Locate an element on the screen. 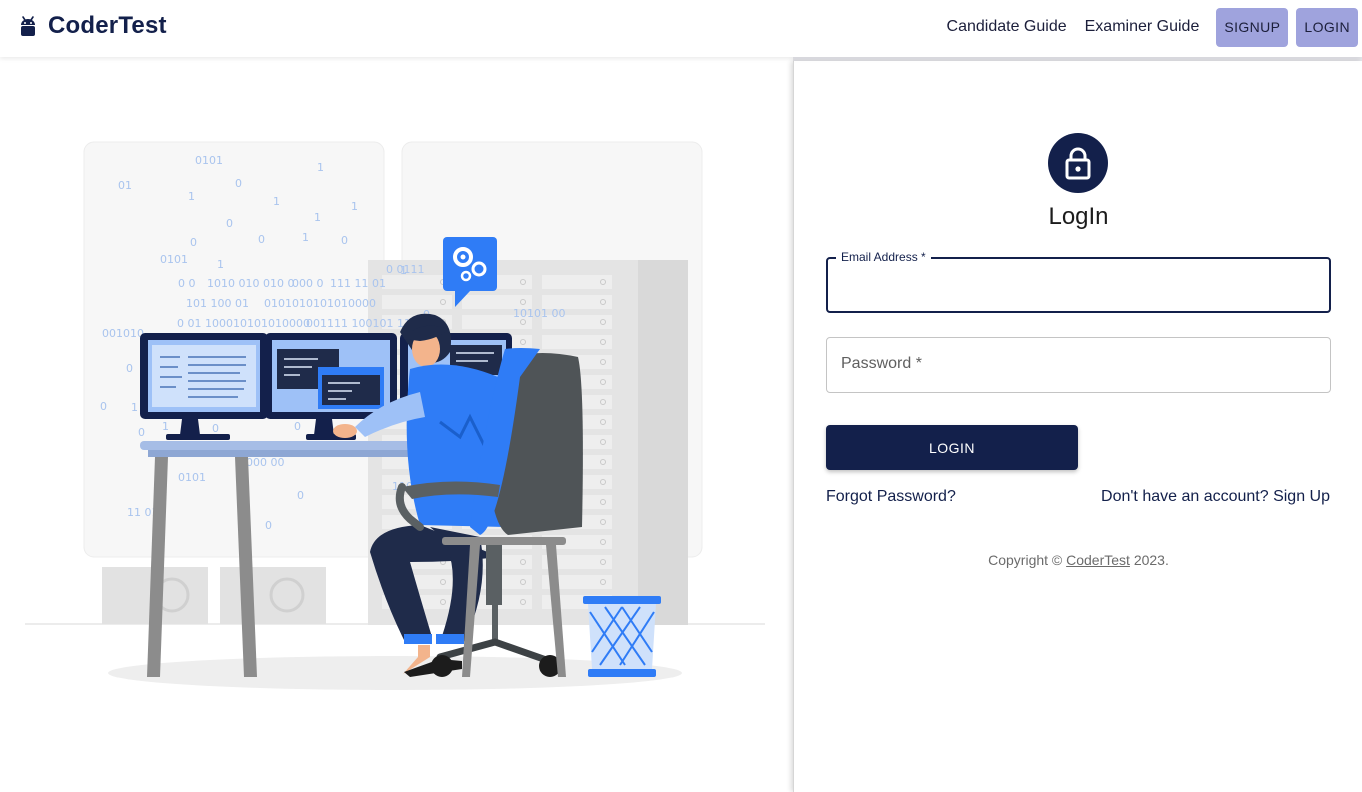 The image size is (1362, 792). copyright: Copyright © CoderTest 2023. is located at coordinates (1078, 560).